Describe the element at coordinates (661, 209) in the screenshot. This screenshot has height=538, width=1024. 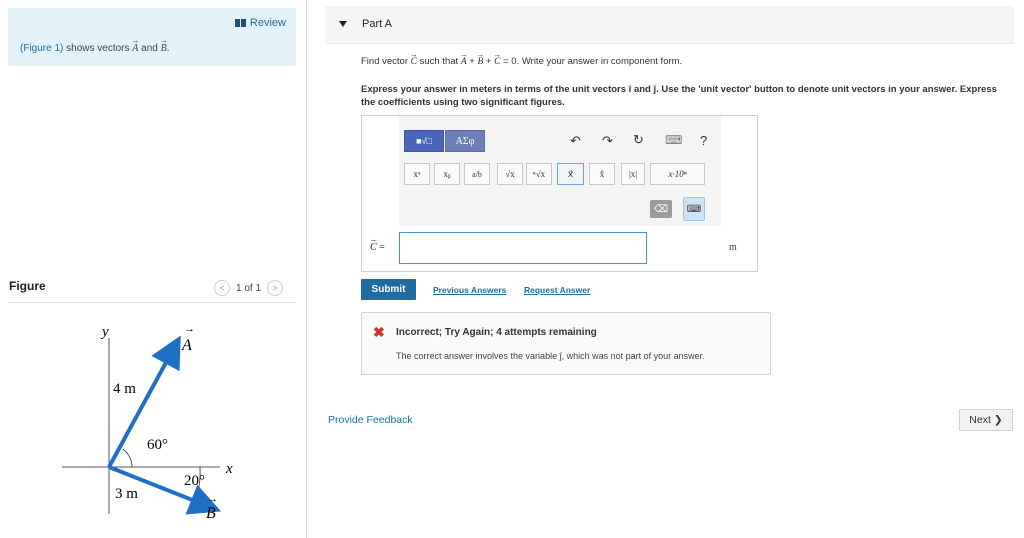
I see `backspace-icon: ⌫` at that location.